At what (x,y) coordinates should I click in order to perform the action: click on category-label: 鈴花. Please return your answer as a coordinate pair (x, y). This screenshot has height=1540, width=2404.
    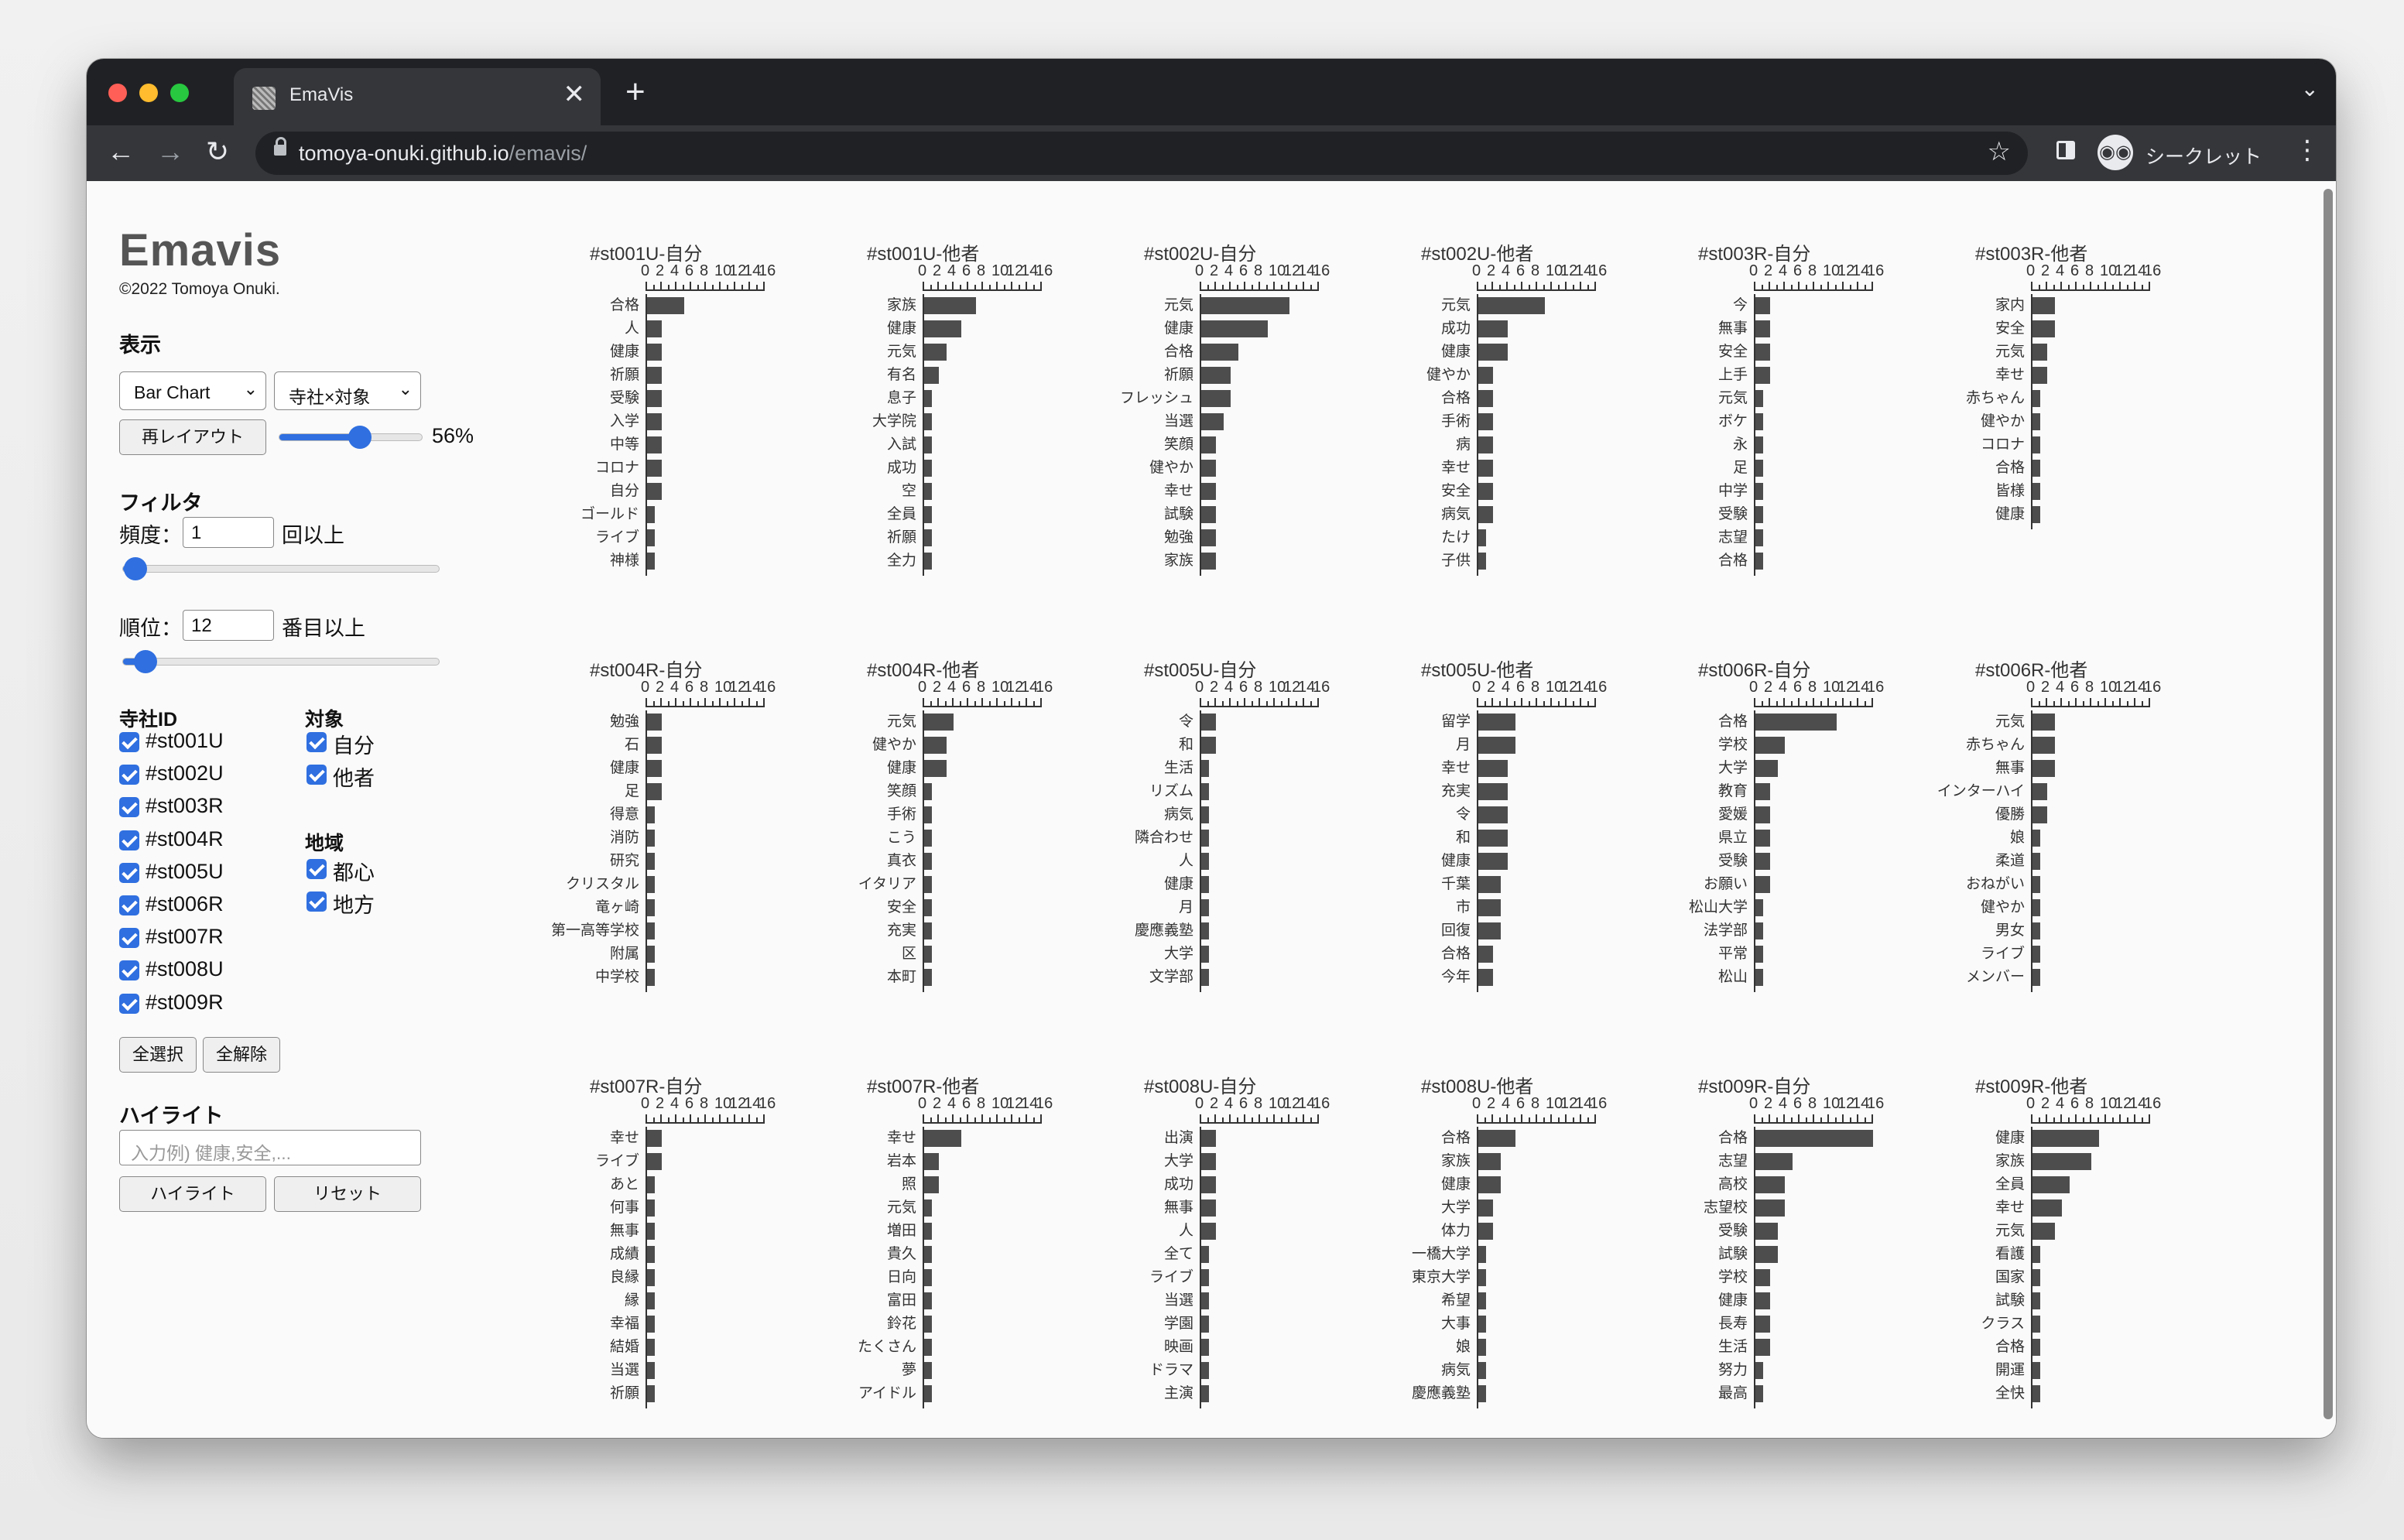
    Looking at the image, I should click on (858, 1324).